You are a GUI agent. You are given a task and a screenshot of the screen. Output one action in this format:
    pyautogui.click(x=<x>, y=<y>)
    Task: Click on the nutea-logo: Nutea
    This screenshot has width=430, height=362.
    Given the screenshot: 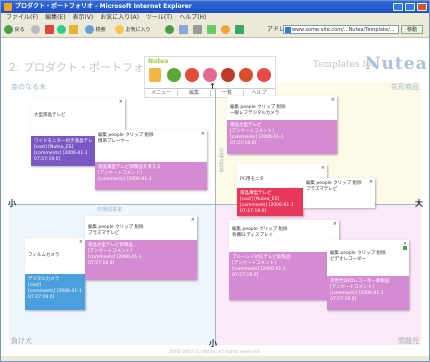 What is the action you would take?
    pyautogui.click(x=396, y=64)
    